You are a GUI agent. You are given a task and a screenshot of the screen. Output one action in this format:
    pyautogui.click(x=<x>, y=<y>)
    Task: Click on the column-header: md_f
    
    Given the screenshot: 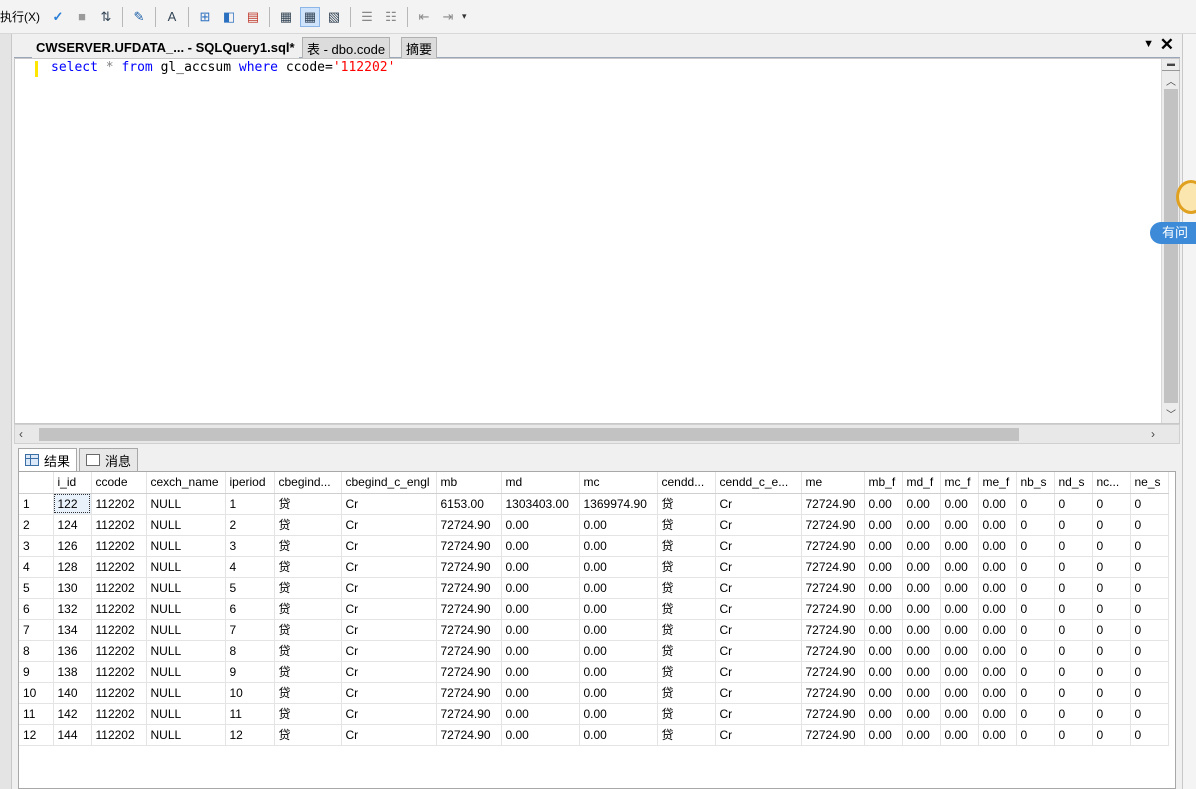 What is the action you would take?
    pyautogui.click(x=921, y=483)
    